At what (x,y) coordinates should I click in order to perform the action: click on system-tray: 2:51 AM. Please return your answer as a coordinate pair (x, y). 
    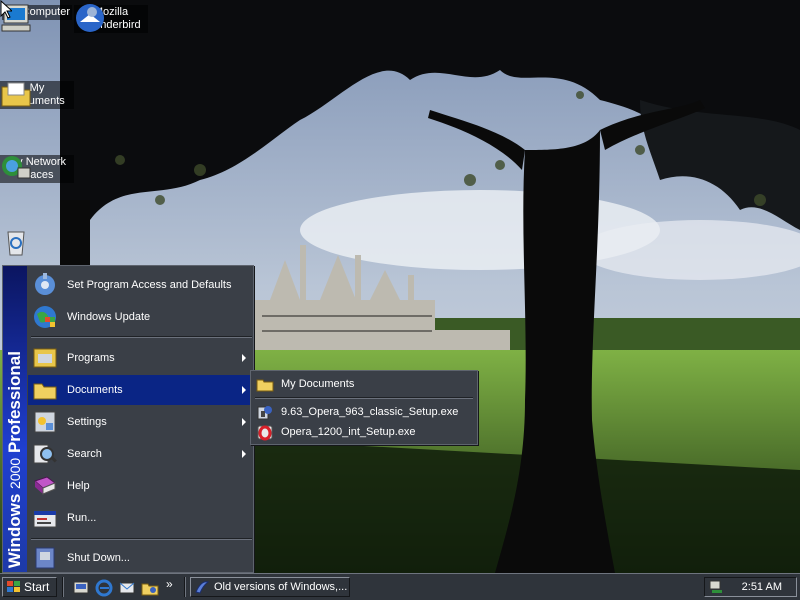
    Looking at the image, I should click on (750, 587).